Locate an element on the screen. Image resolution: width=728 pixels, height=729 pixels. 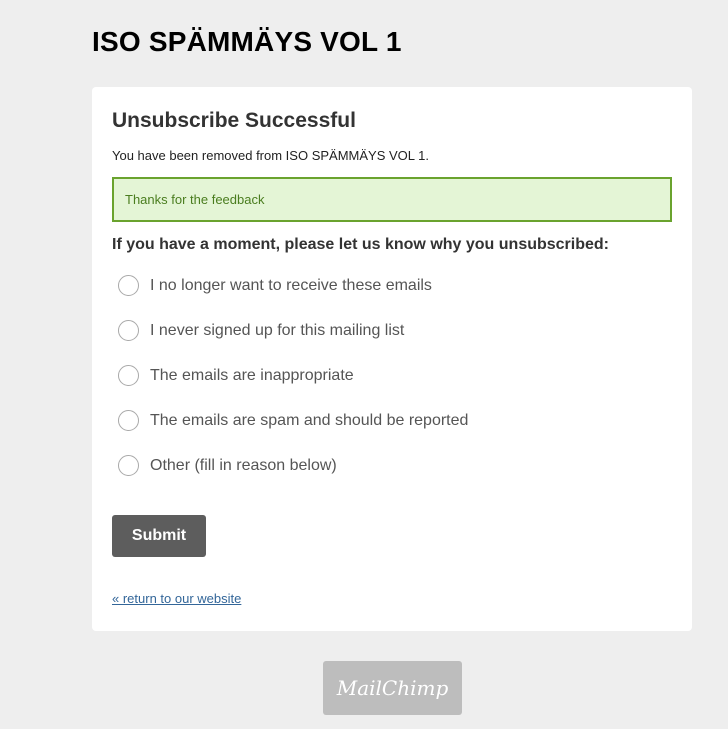
feedback-alert-text: Thanks for the feedback is located at coordinates (195, 199).